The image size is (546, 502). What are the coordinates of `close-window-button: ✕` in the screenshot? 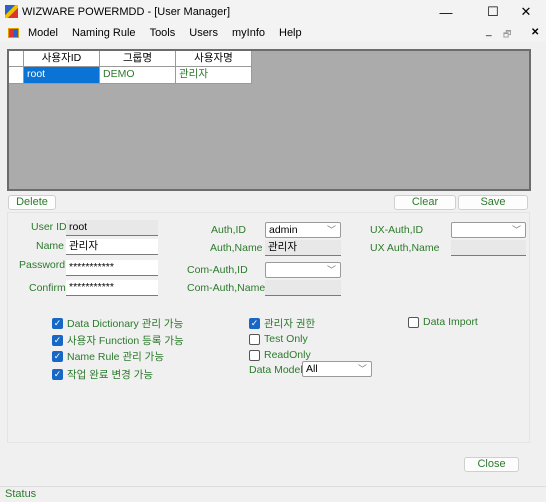 It's located at (526, 12).